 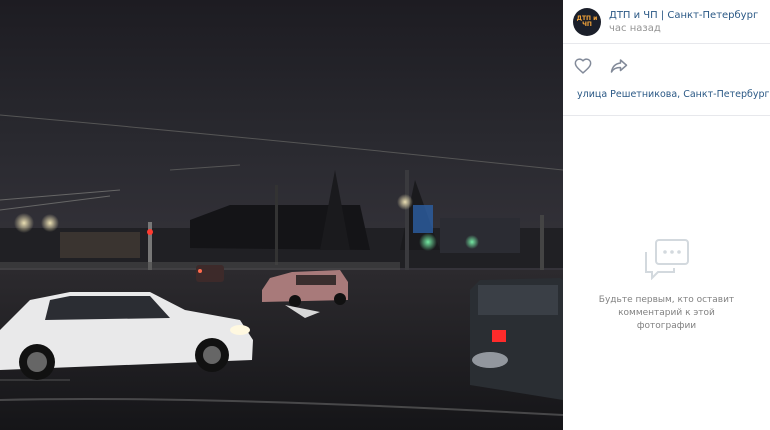 I want to click on location-row: улица Решетникова, Санкт-Петербург, so click(x=666, y=94).